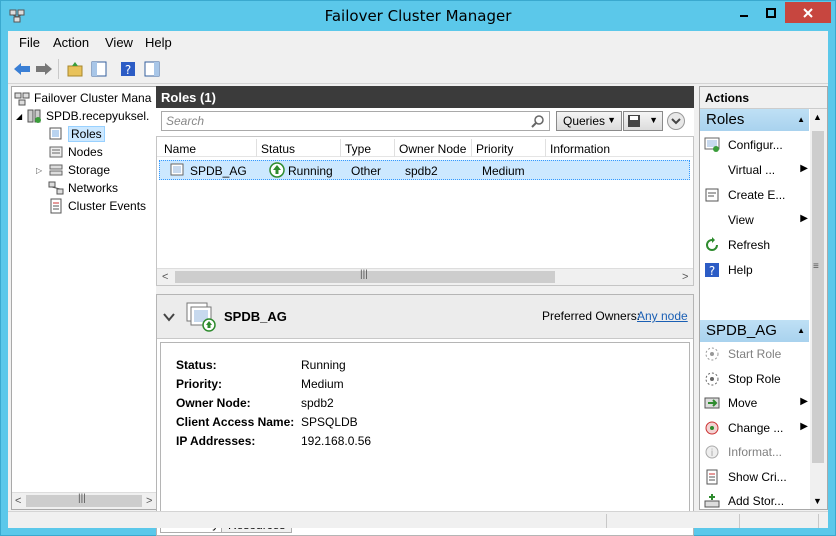 Image resolution: width=836 pixels, height=536 pixels. What do you see at coordinates (83, 188) in the screenshot?
I see `tree-item-networks: Networks` at bounding box center [83, 188].